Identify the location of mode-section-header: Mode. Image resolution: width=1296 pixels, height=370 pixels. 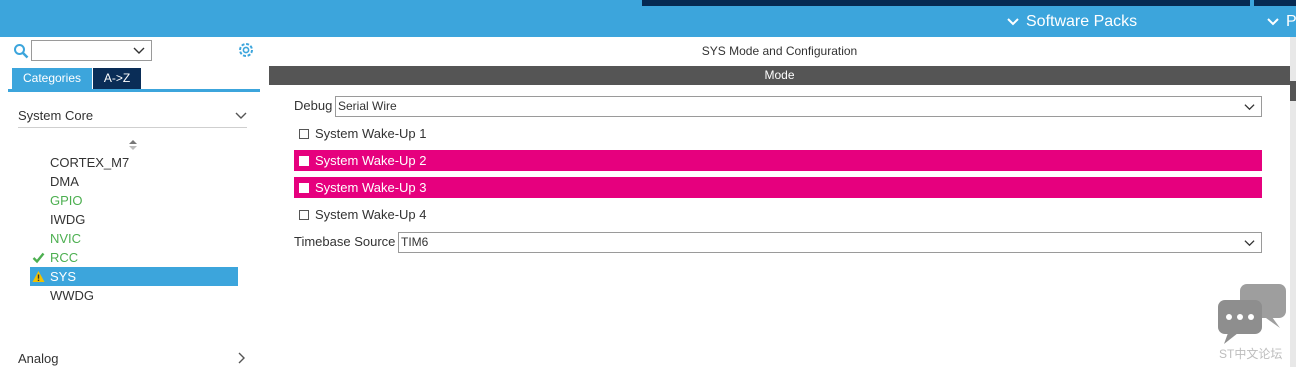
(779, 75).